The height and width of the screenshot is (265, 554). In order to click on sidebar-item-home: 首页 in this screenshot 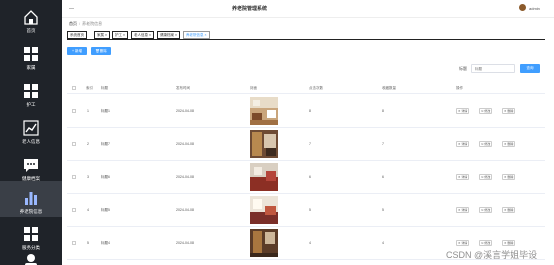, I will do `click(31, 18)`.